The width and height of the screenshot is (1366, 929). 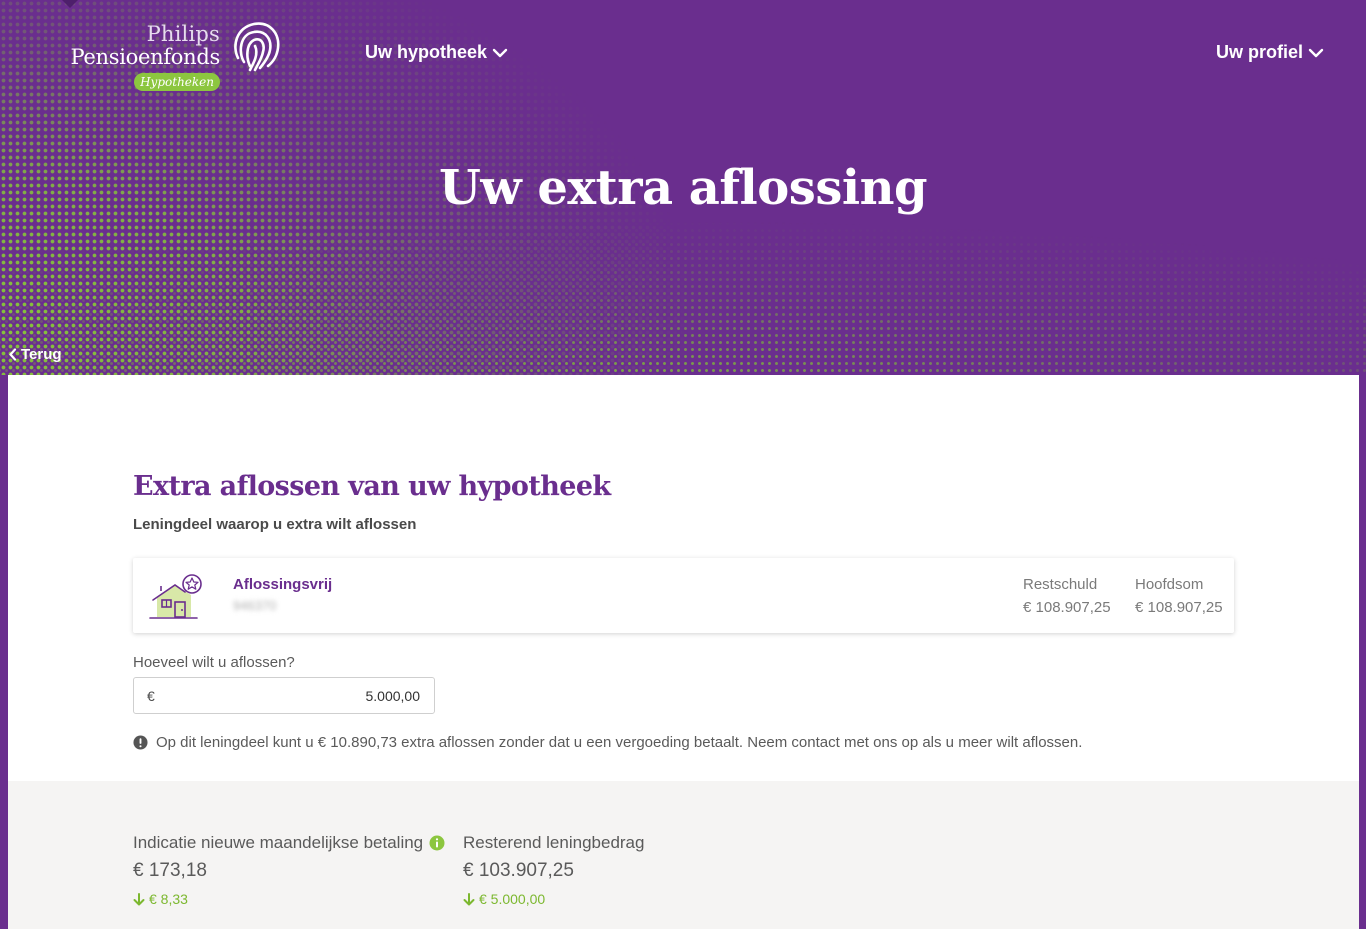 I want to click on top-notch, so click(x=70, y=4).